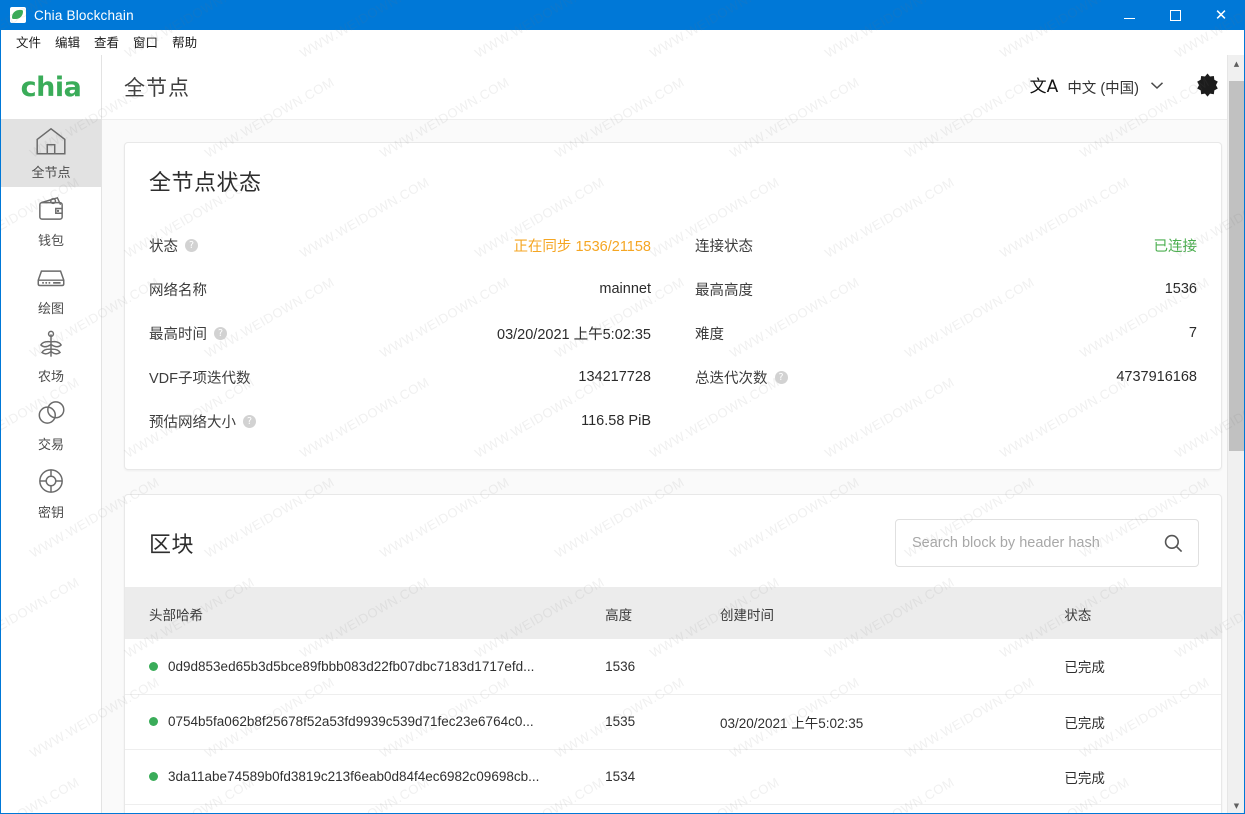 The image size is (1245, 814). What do you see at coordinates (178, 290) in the screenshot?
I see `status-label-network-name: 网络名称` at bounding box center [178, 290].